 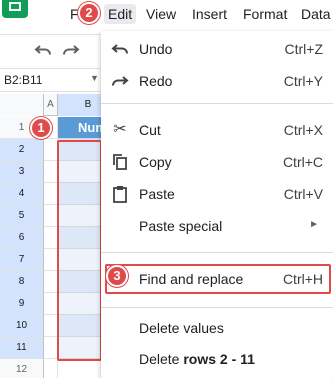 What do you see at coordinates (181, 226) in the screenshot?
I see `menu-item-label: Paste special` at bounding box center [181, 226].